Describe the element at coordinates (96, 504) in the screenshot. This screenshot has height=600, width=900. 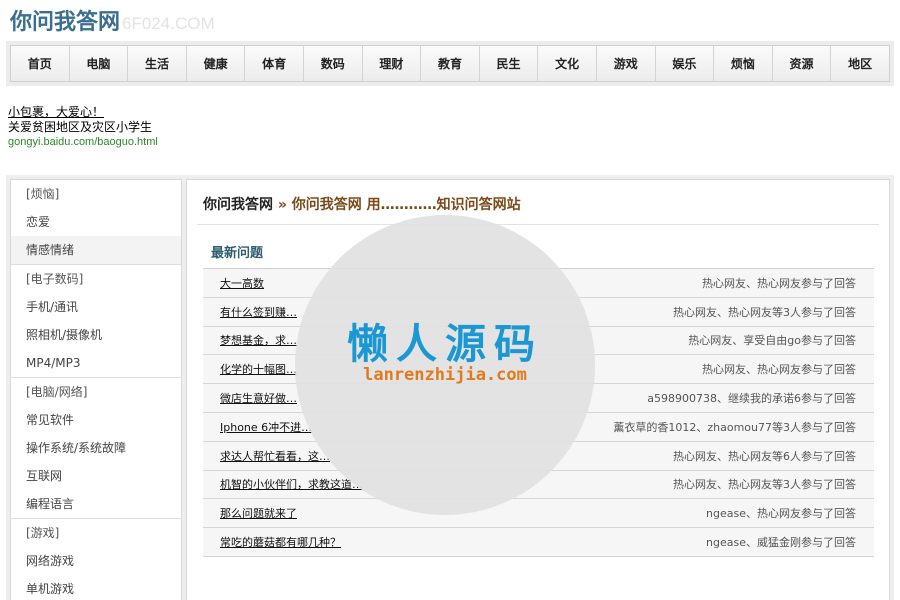
I see `sidebar-item: 编程语言` at that location.